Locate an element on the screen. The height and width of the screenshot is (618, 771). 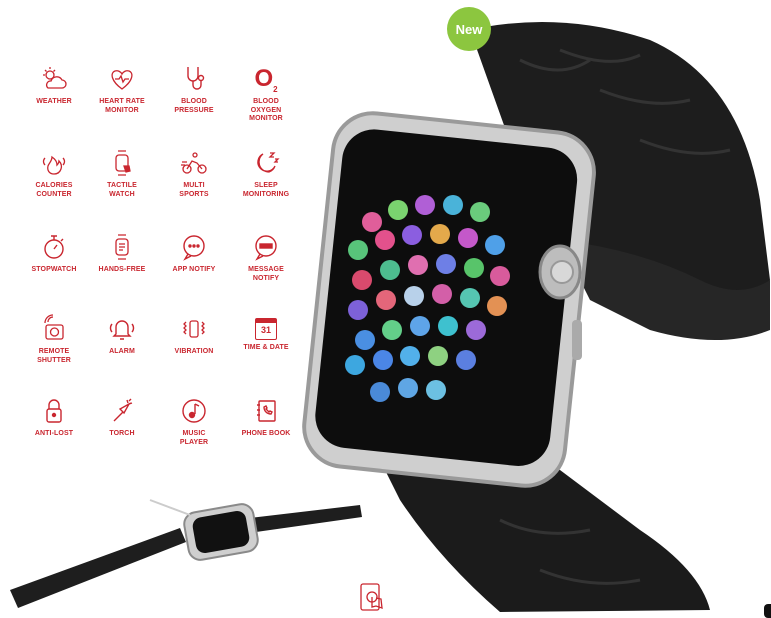
feature-label: SLEEP MONITORING is located at coordinates (266, 190).